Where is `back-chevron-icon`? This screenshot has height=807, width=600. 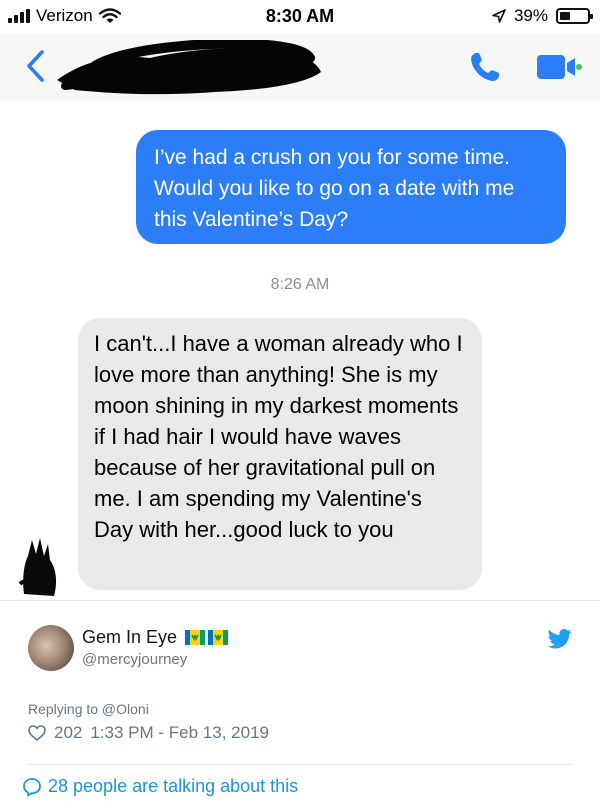 back-chevron-icon is located at coordinates (35, 66).